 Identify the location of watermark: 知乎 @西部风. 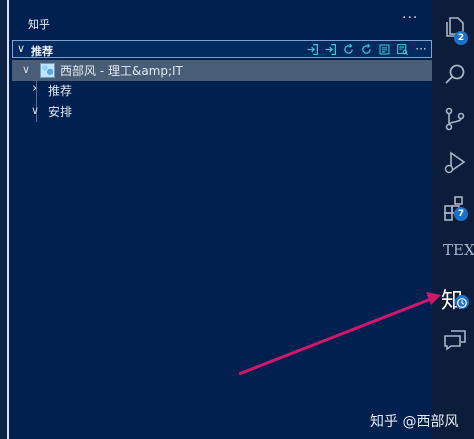
(414, 422).